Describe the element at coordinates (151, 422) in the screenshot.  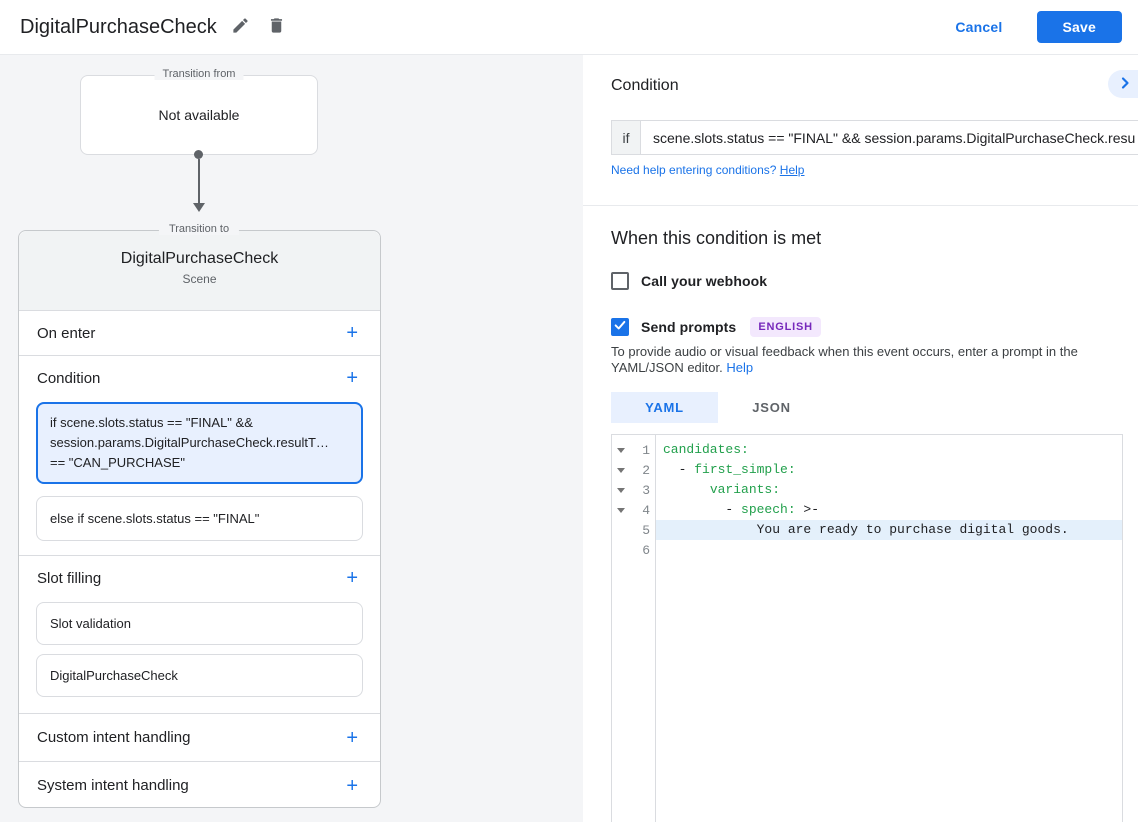
I see `condition-line: if scene.slots.status == "FINAL" &&` at that location.